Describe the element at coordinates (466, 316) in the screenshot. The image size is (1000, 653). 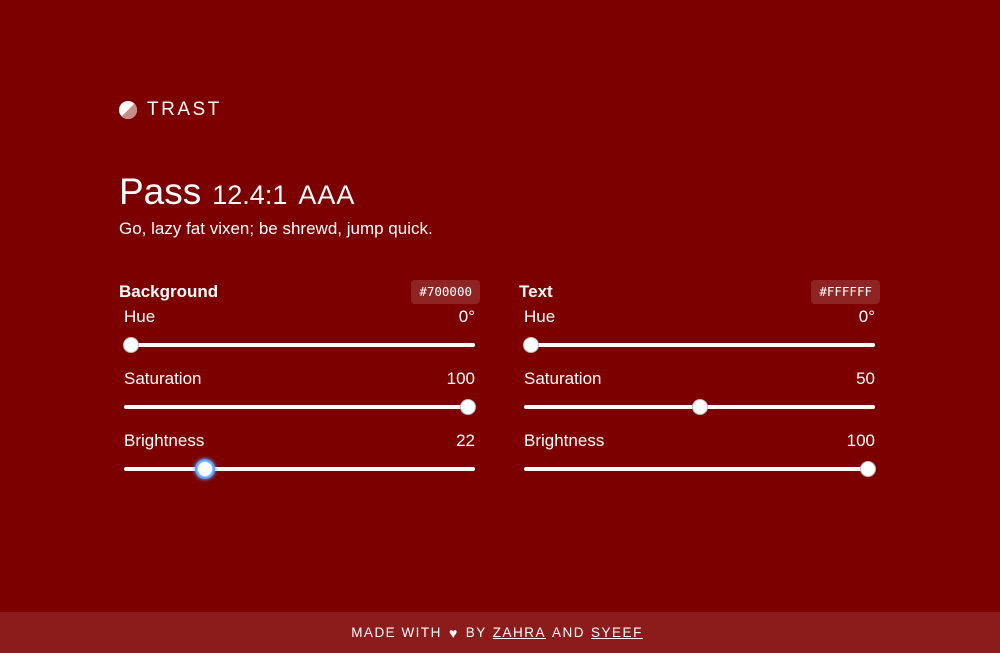
I see `background-hue-value: 0°` at that location.